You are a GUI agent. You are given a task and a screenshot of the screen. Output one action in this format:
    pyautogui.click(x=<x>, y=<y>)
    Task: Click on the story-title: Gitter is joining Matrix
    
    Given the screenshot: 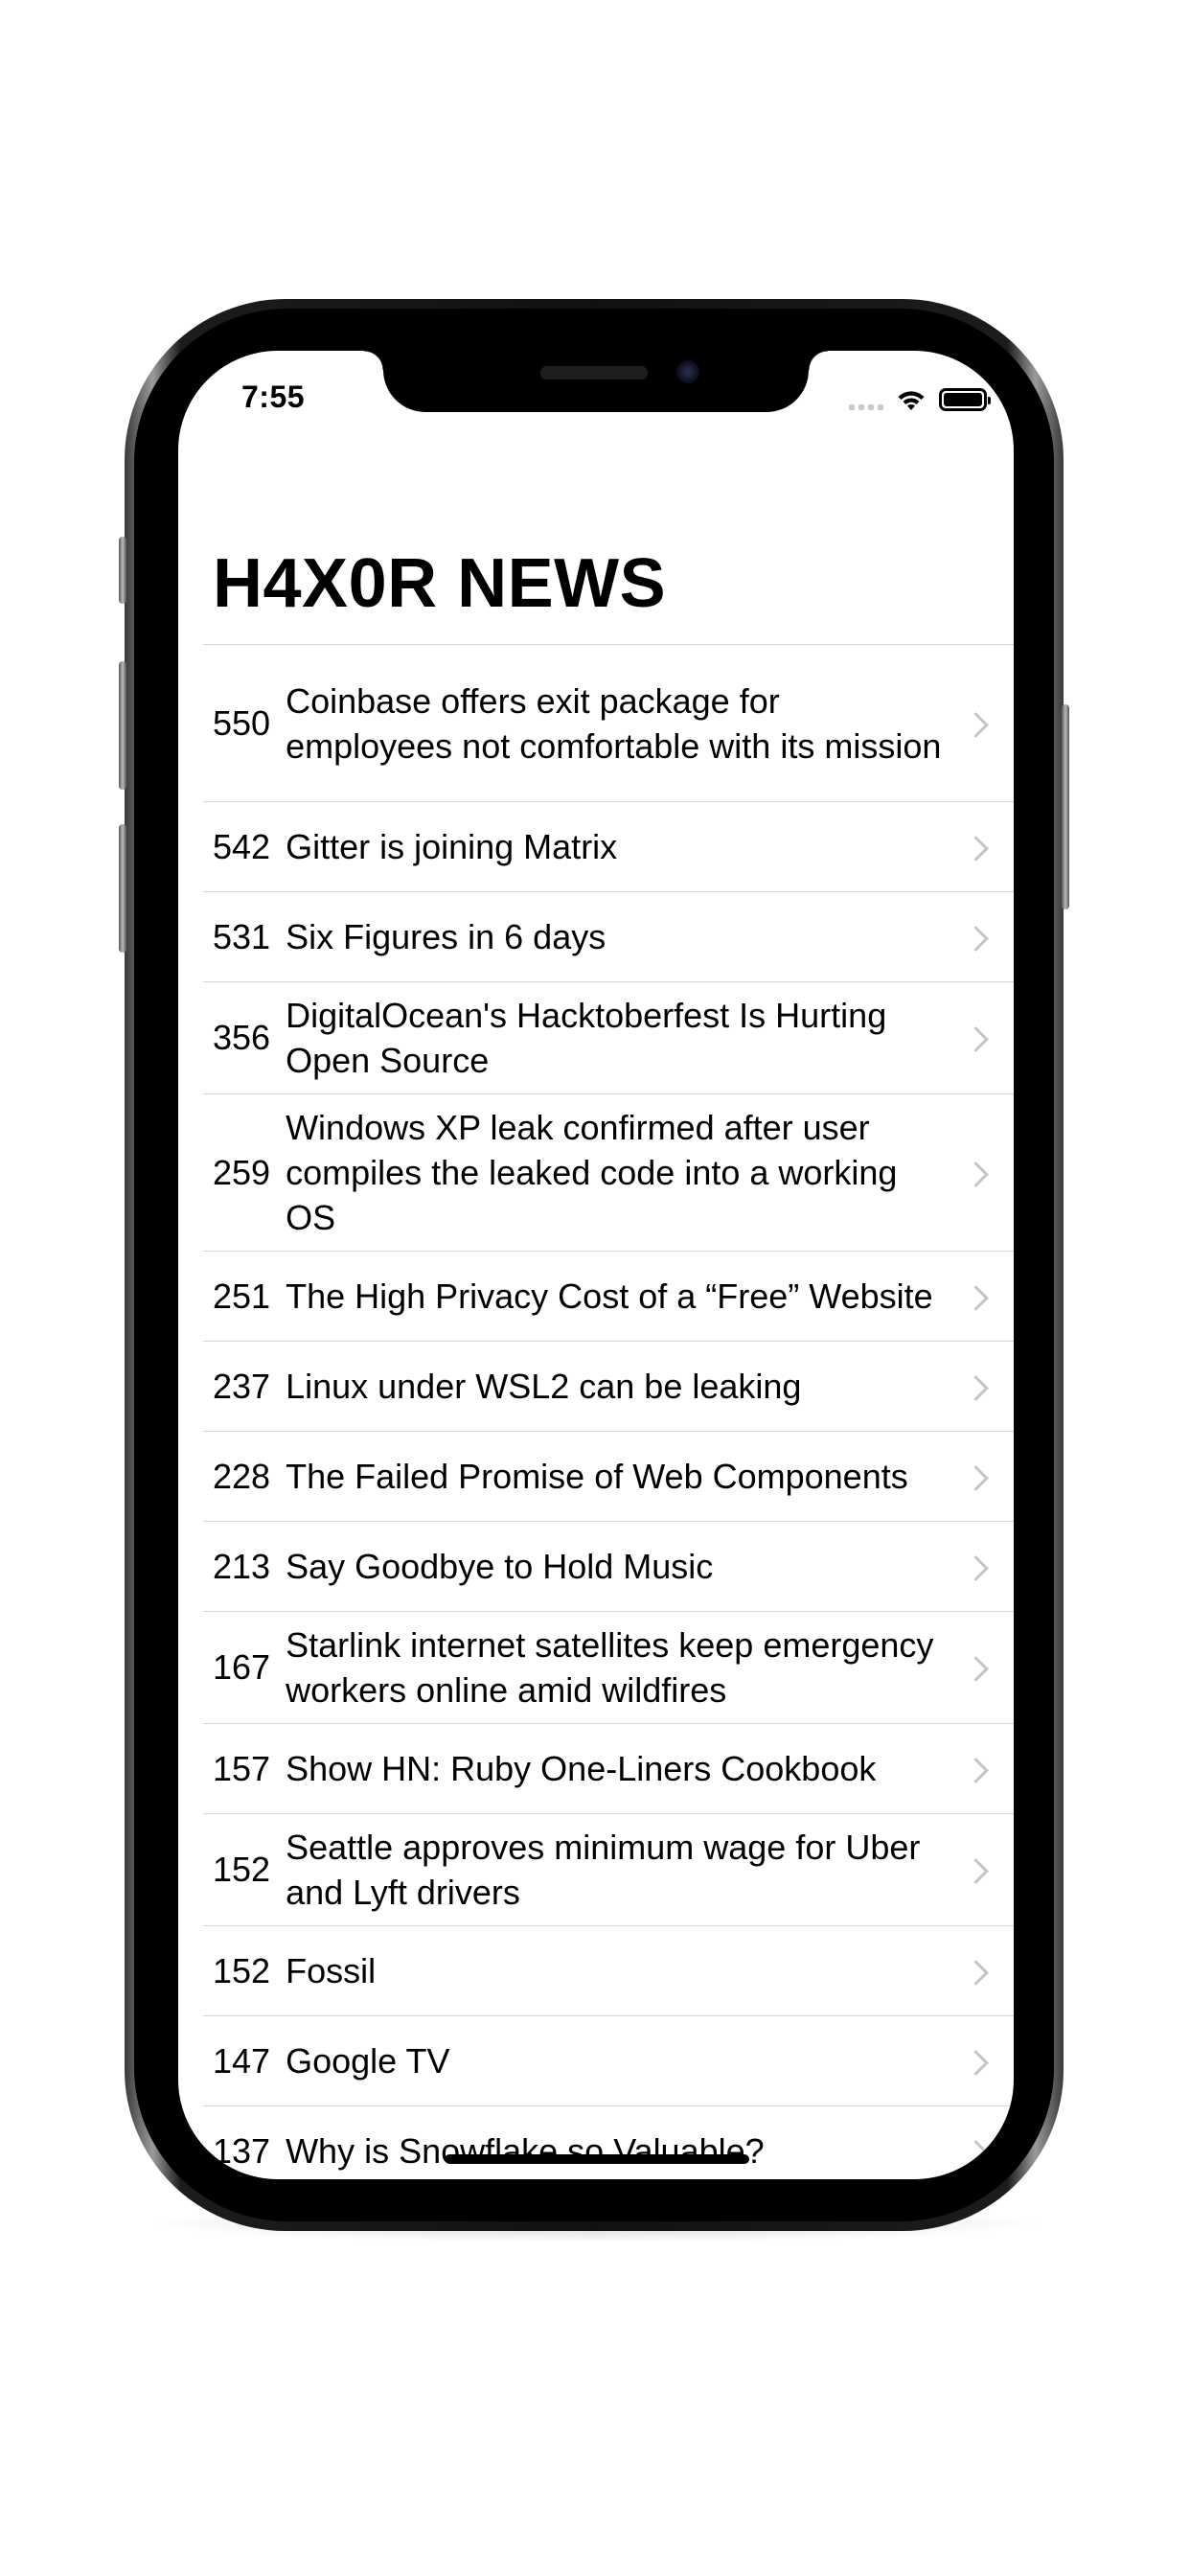 What is the action you would take?
    pyautogui.click(x=452, y=846)
    